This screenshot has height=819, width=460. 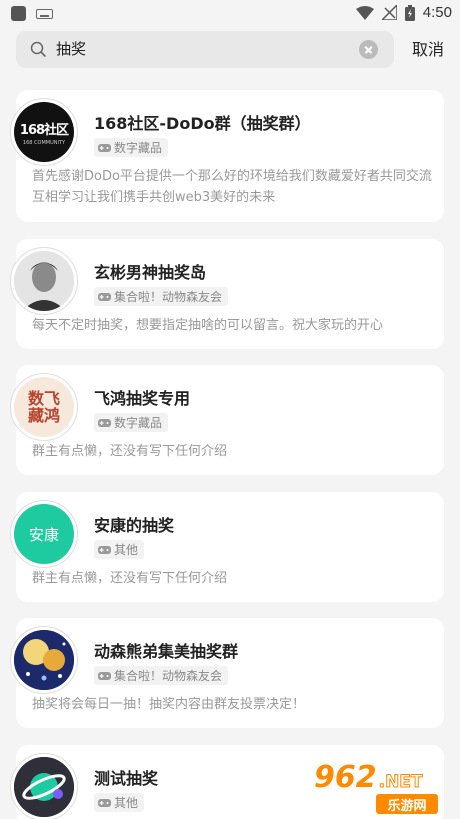 I want to click on group-card-ankang: 安康 安康的抽奖 其他 群主有点懒，还没有写下任何介绍, so click(x=227, y=547).